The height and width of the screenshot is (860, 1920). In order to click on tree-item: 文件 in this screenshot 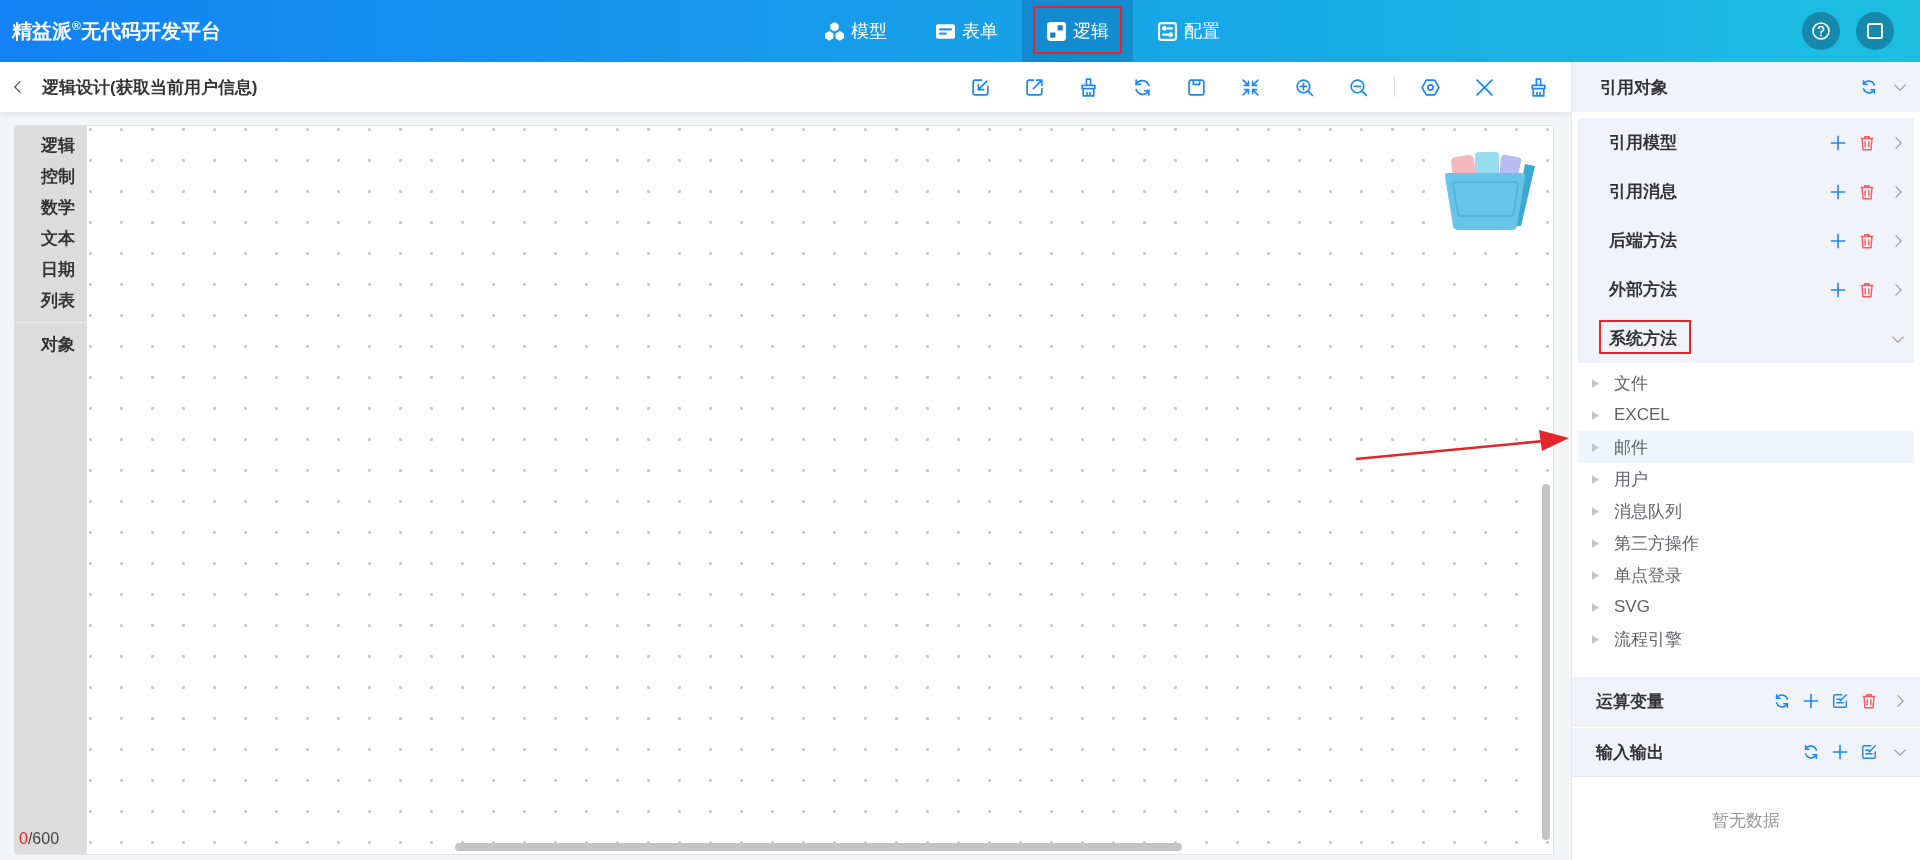, I will do `click(1746, 383)`.